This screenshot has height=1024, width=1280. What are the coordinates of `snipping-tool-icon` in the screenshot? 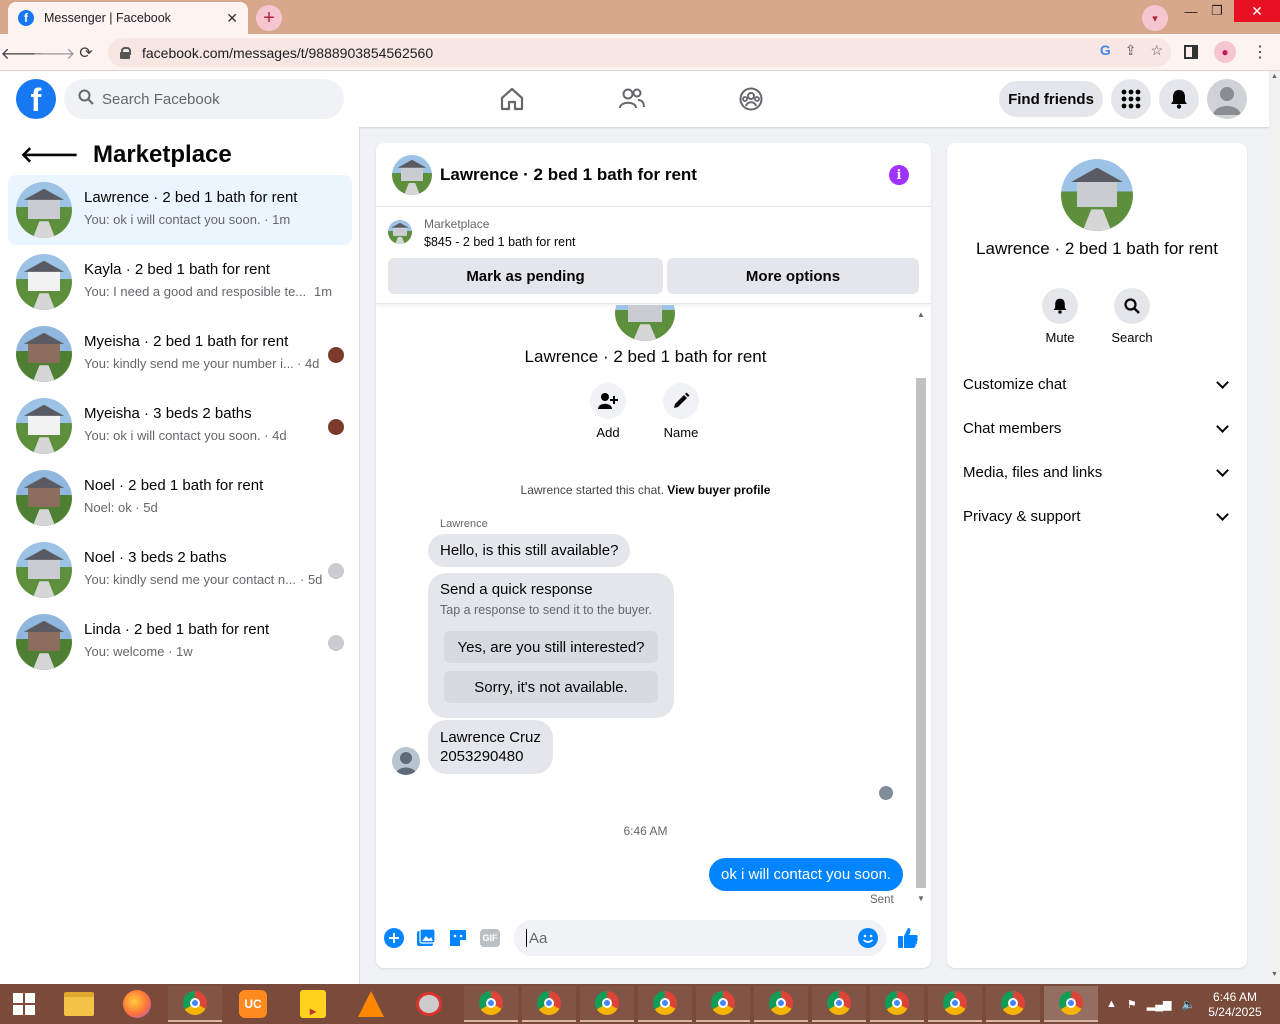 It's located at (429, 1004).